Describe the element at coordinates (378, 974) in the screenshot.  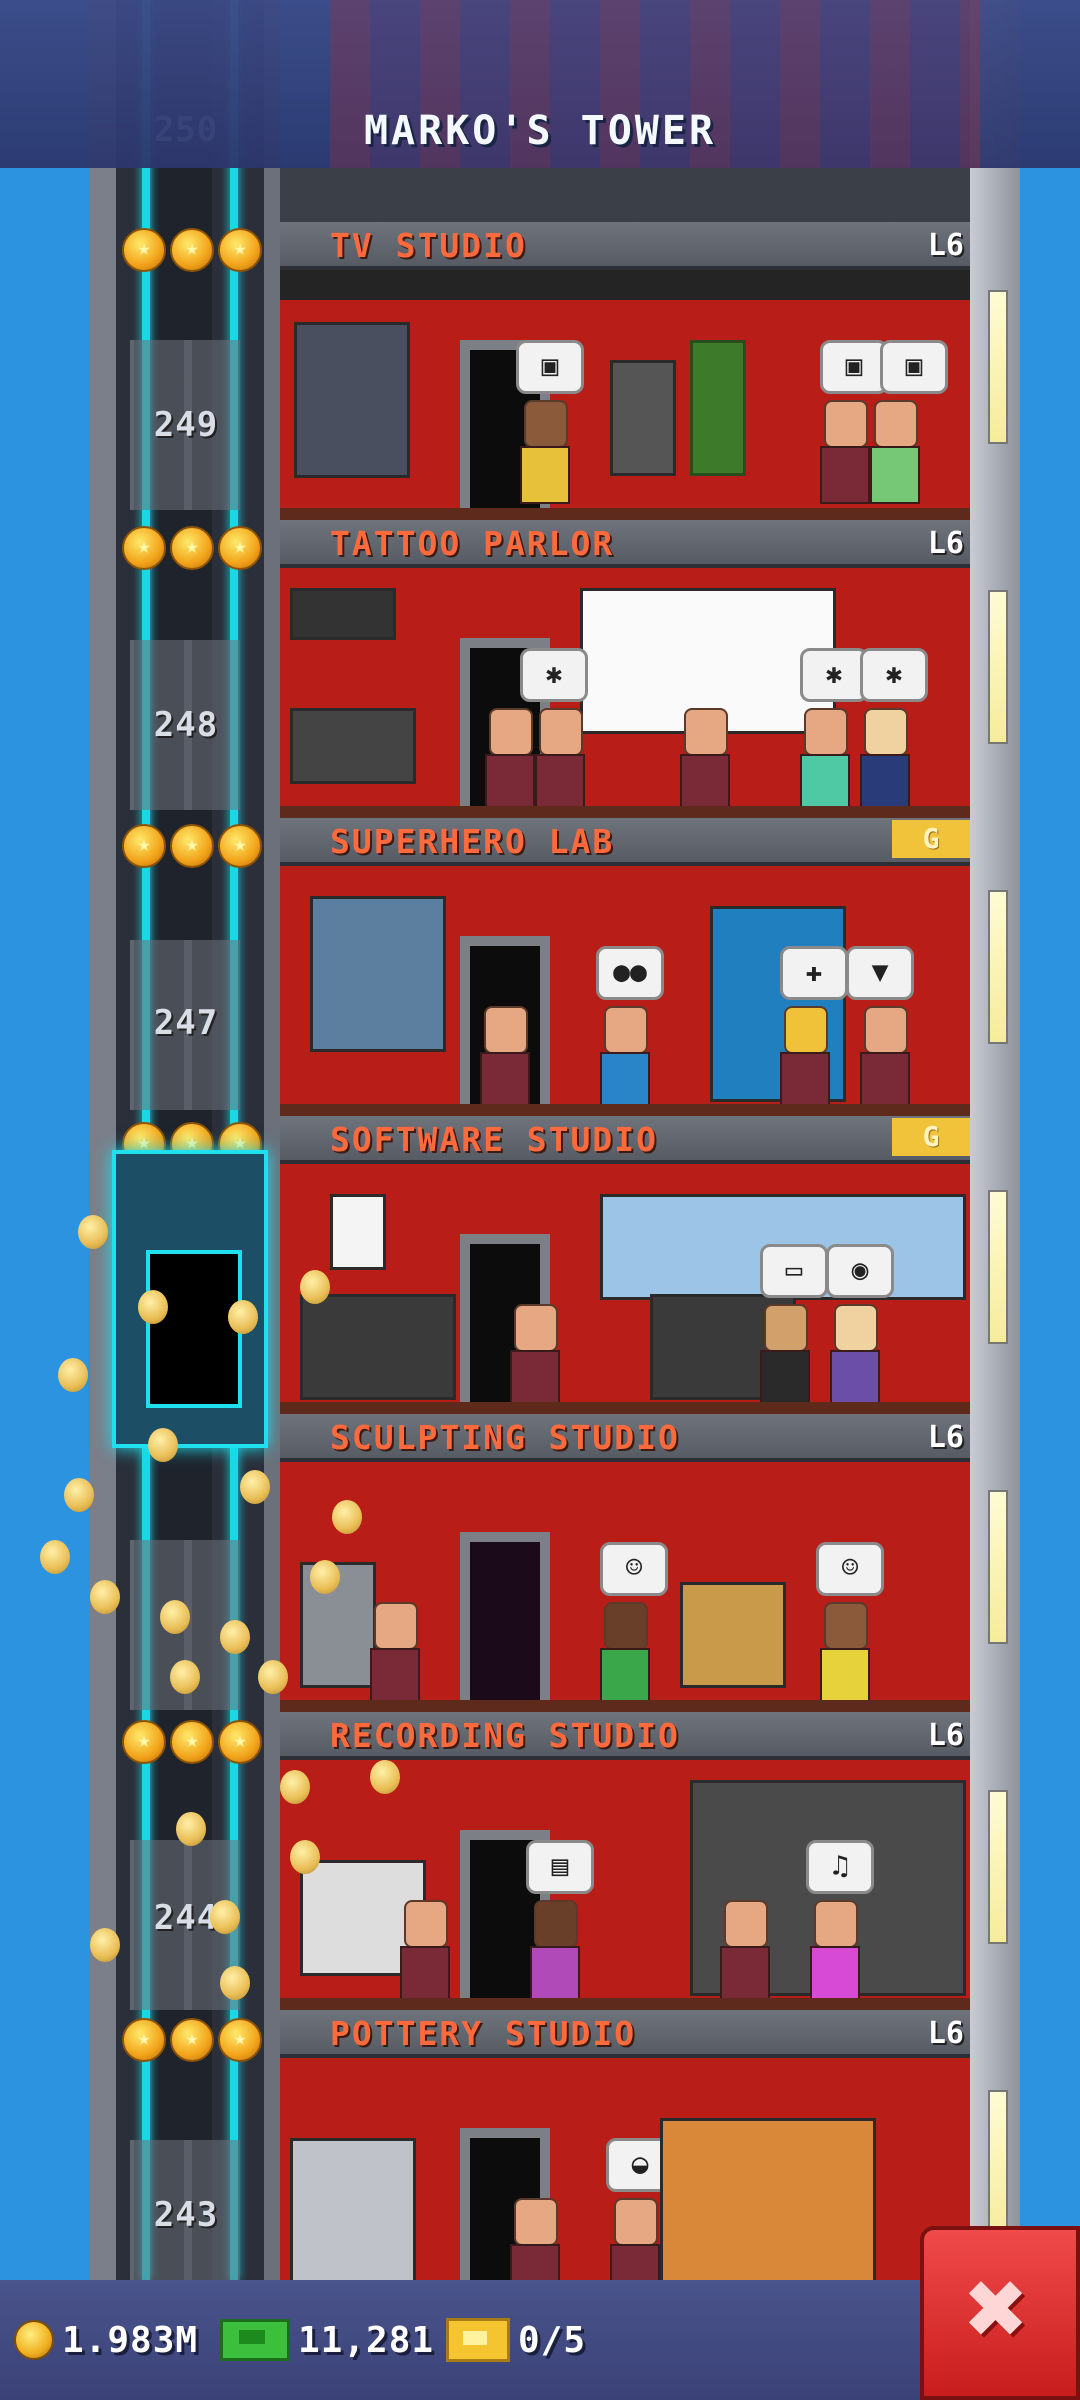
I see `hero-scanner` at that location.